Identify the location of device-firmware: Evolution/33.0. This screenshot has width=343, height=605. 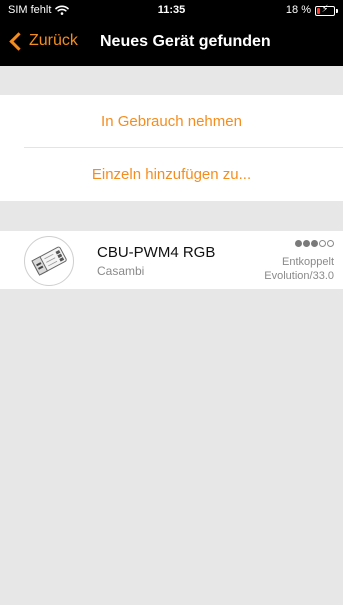
(299, 276).